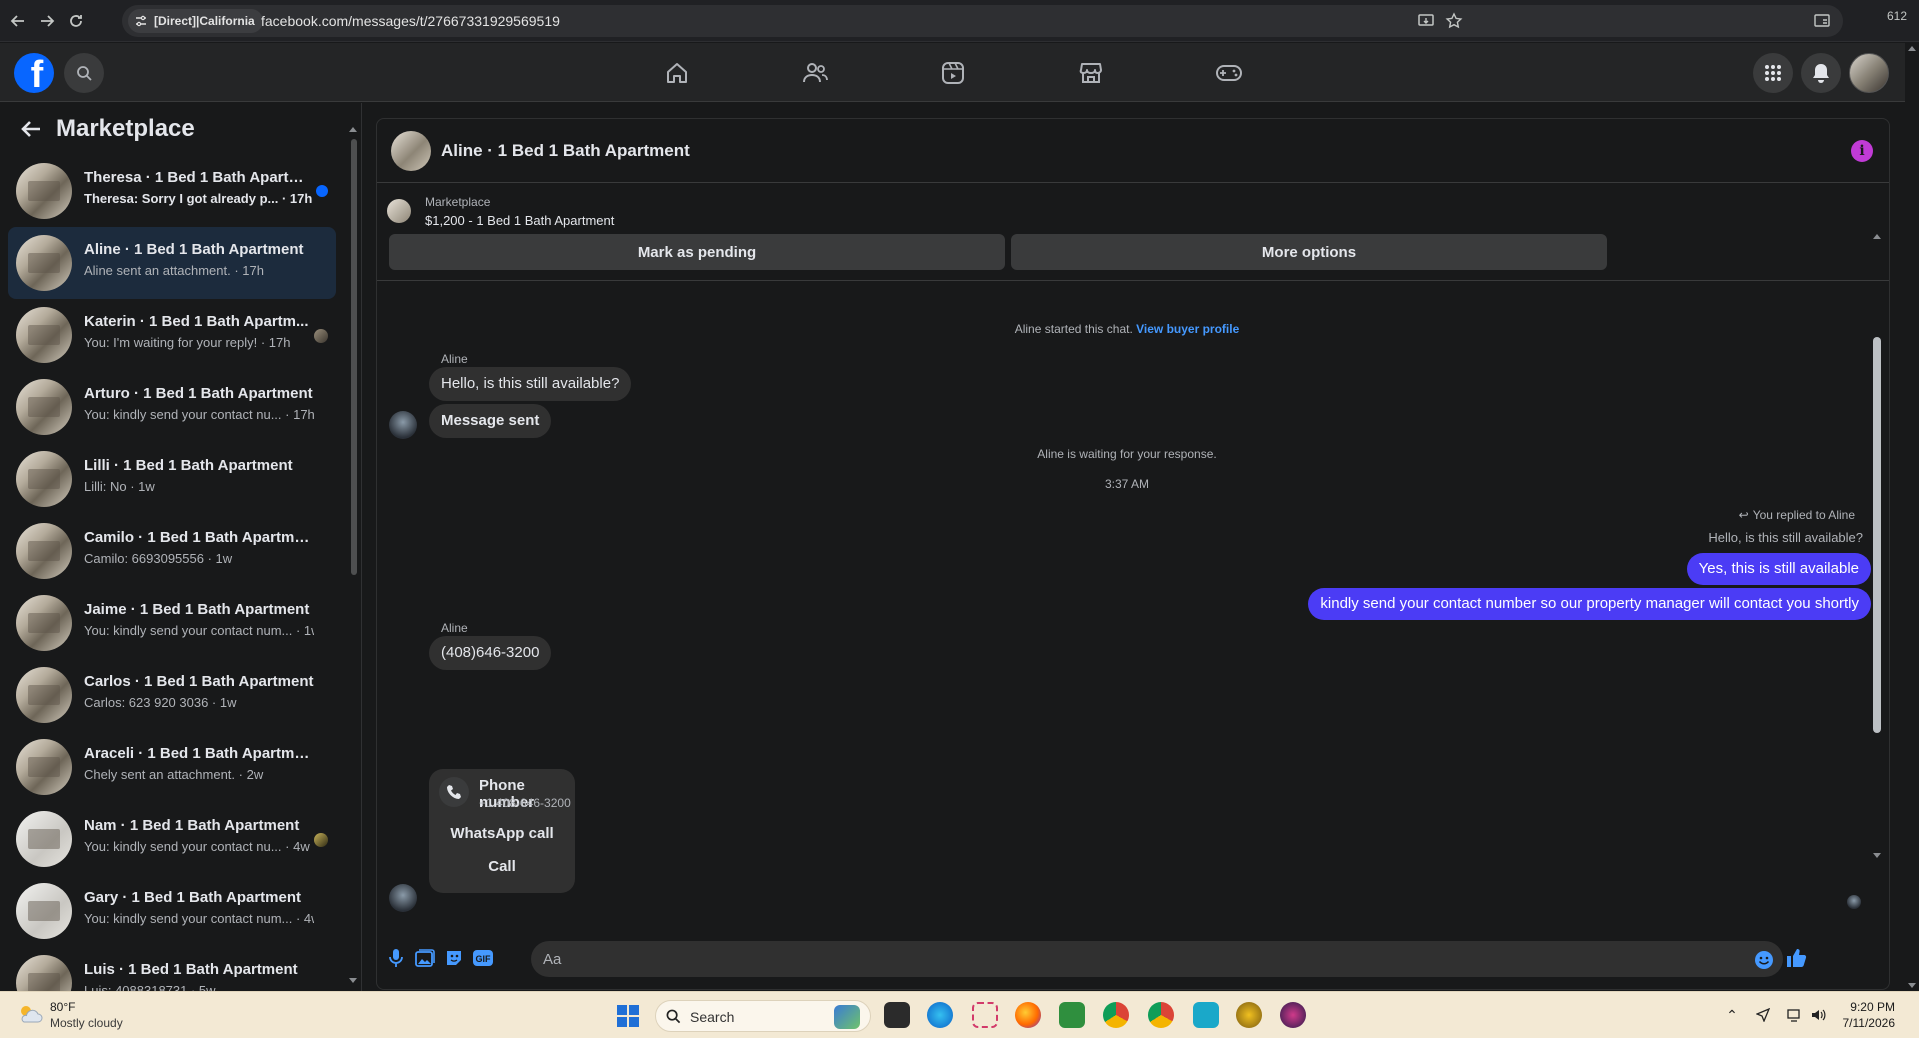 This screenshot has height=1038, width=1919. Describe the element at coordinates (1229, 73) in the screenshot. I see `gaming-icon` at that location.